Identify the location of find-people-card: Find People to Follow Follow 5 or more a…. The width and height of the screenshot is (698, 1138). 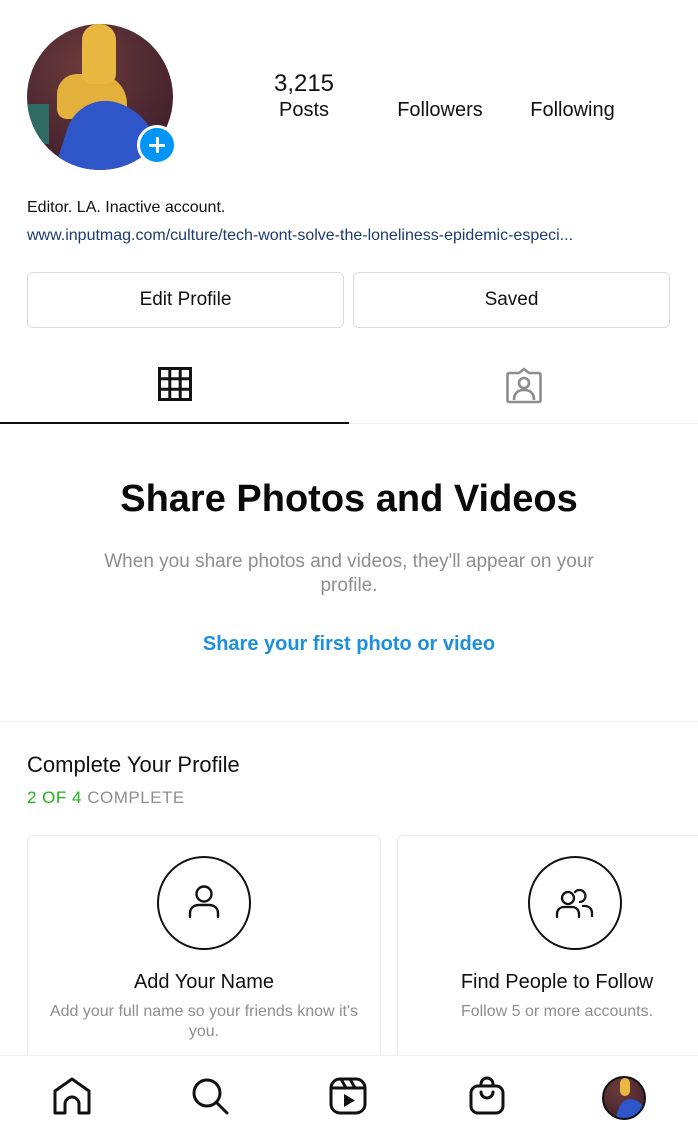
(547, 955).